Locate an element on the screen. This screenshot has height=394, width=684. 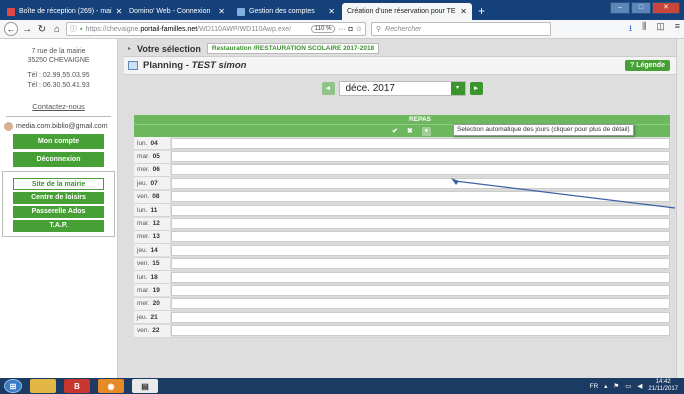
day-row: mer. 20 is located at coordinates (402, 304).